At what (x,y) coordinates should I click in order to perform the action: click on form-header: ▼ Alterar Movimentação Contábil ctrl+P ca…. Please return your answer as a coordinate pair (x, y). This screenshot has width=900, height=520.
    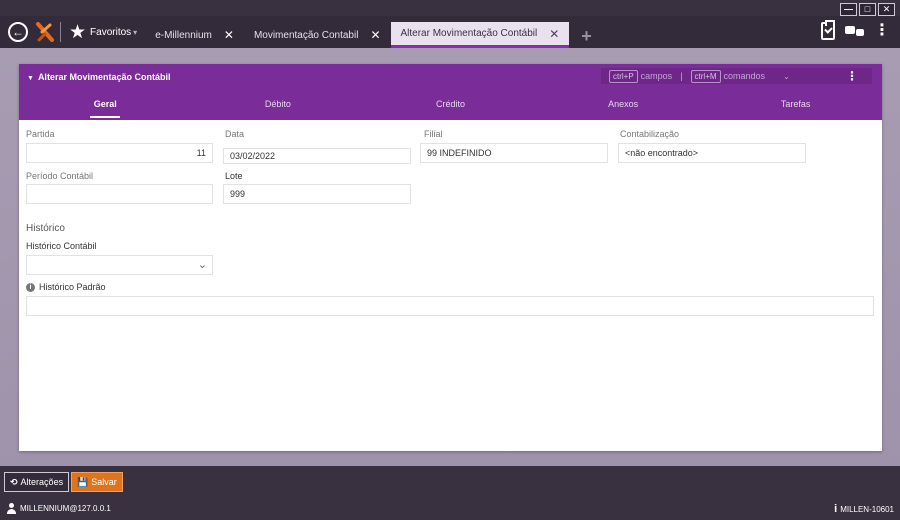
    Looking at the image, I should click on (450, 92).